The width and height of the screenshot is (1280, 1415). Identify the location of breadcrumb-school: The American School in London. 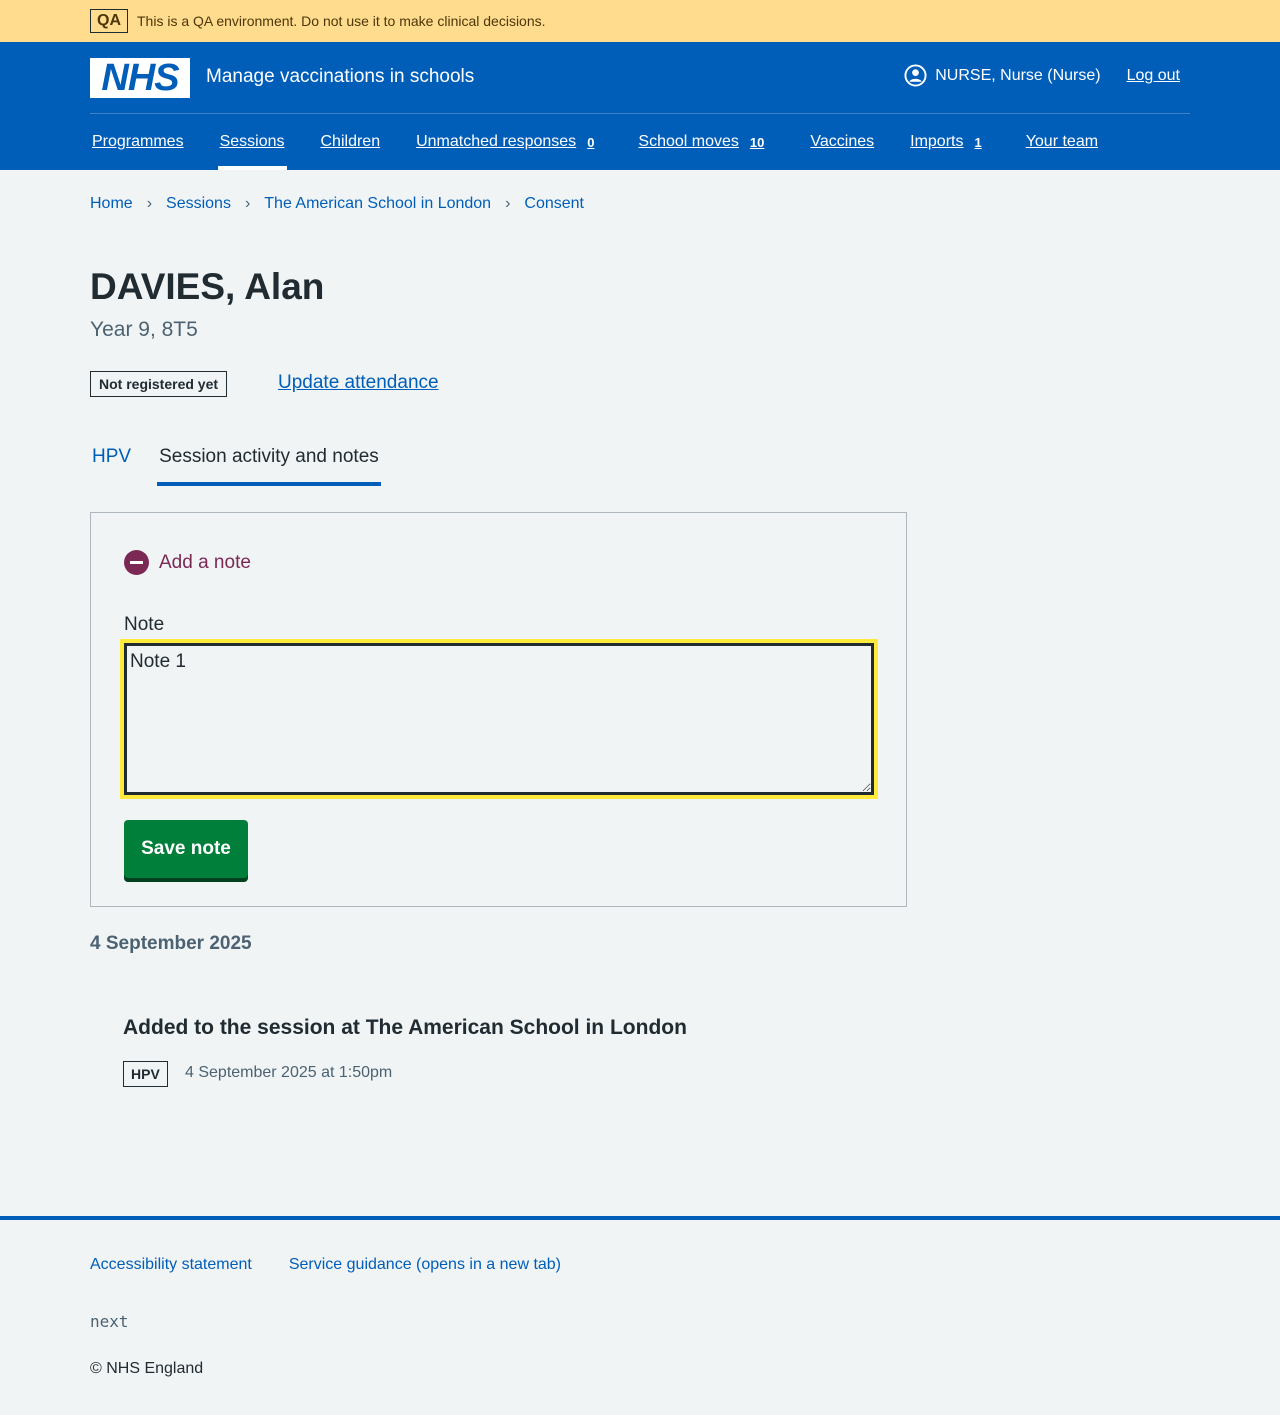
(377, 204).